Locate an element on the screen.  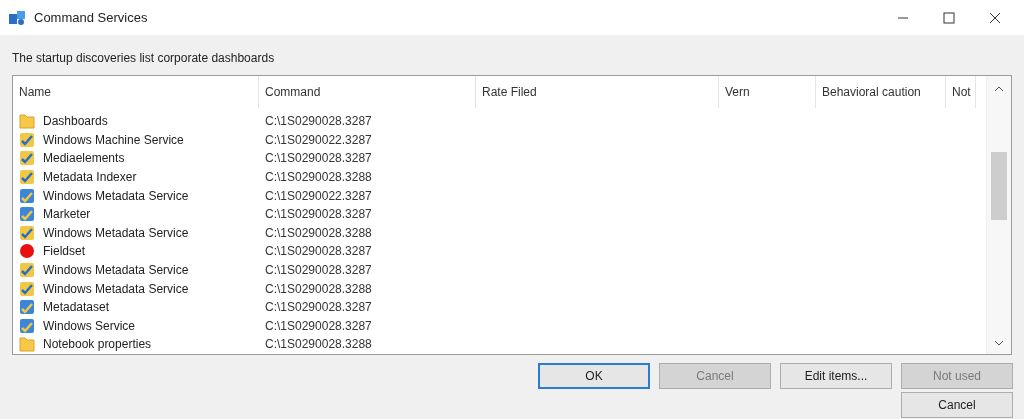
dialog-button: OK is located at coordinates (594, 376).